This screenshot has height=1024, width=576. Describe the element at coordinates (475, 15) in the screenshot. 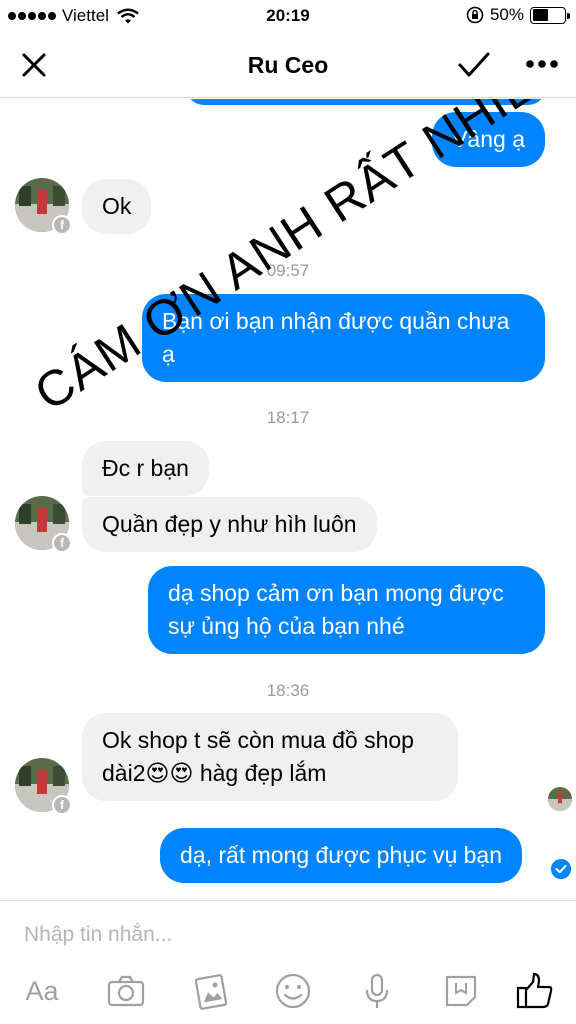

I see `rotation-lock-icon` at that location.